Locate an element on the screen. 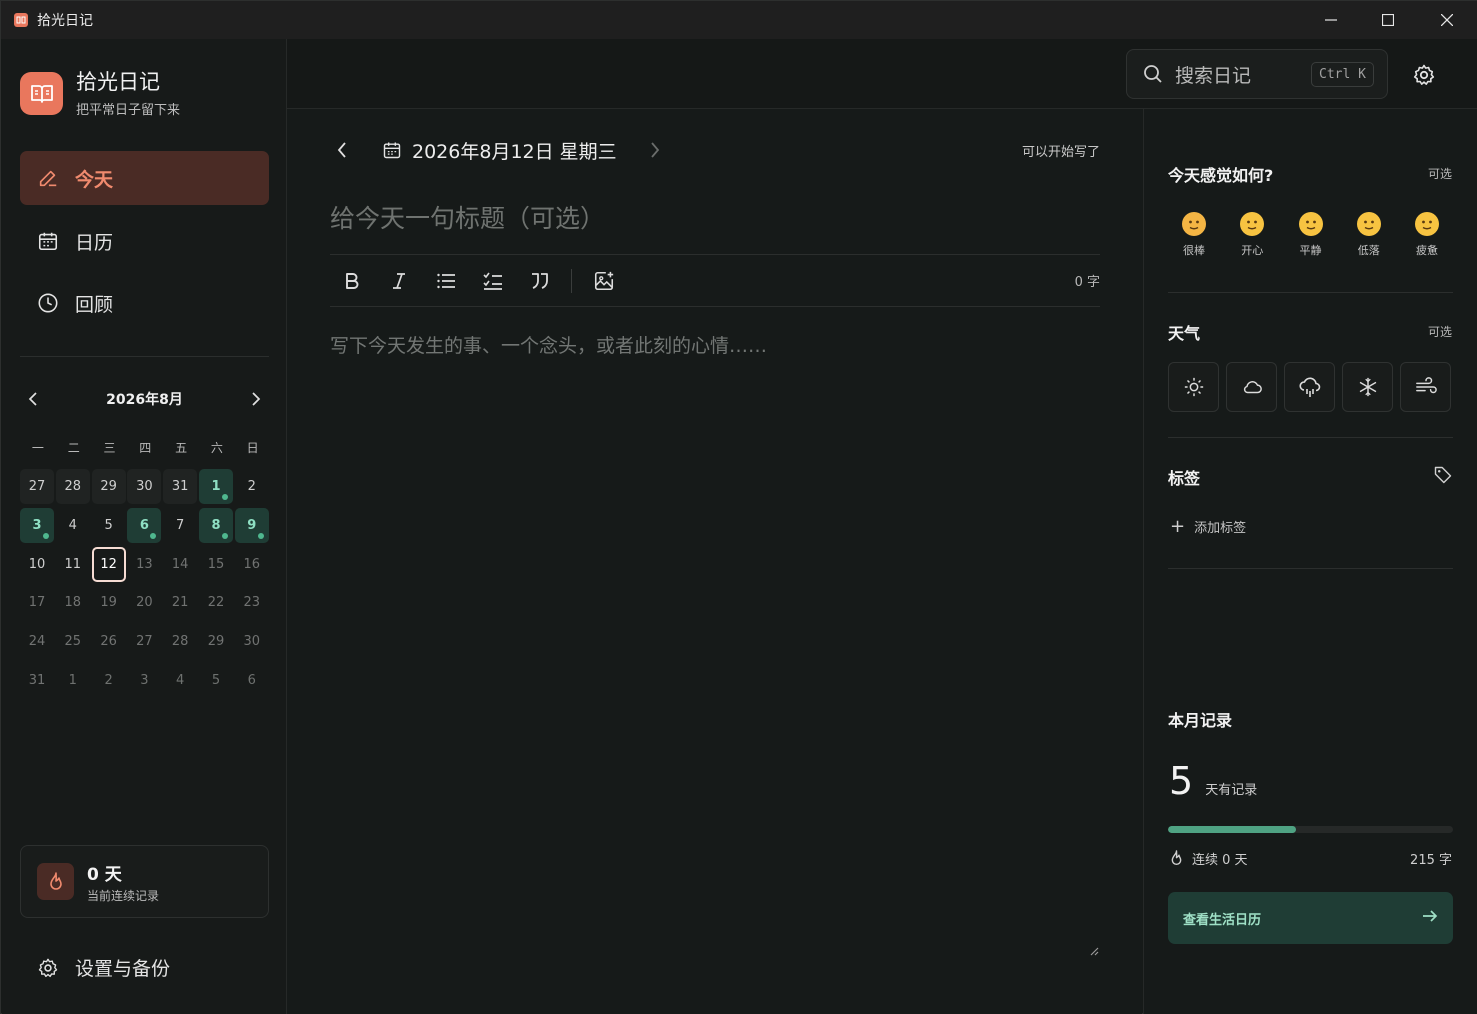  view-life-calendar-button: 查看生活日历 is located at coordinates (1310, 918).